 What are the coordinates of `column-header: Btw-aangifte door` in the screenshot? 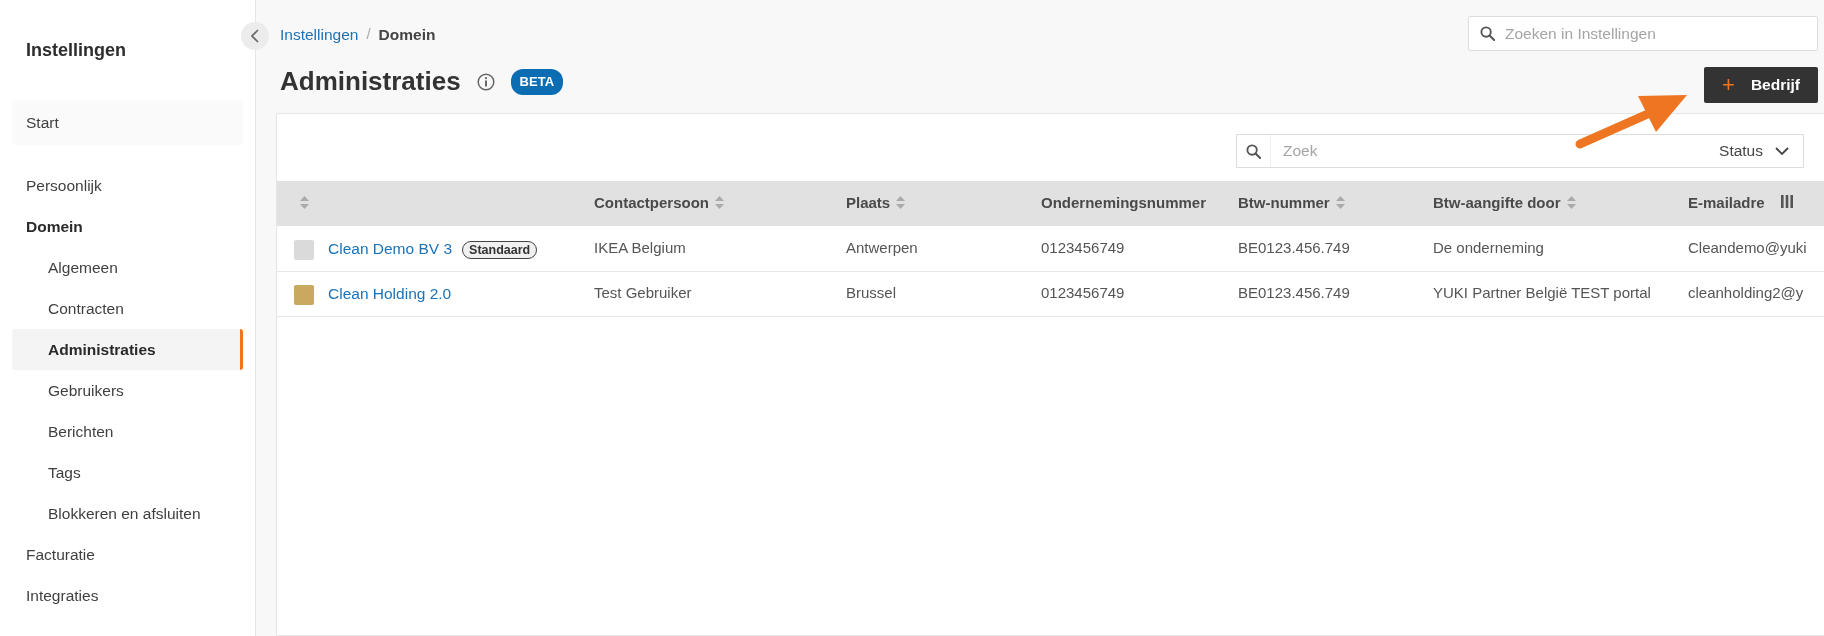 It's located at (1543, 203).